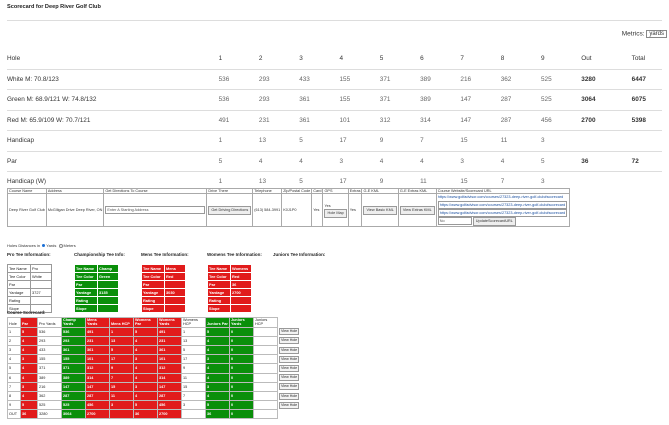  I want to click on course-scorecard-cell: 2700, so click(169, 414).